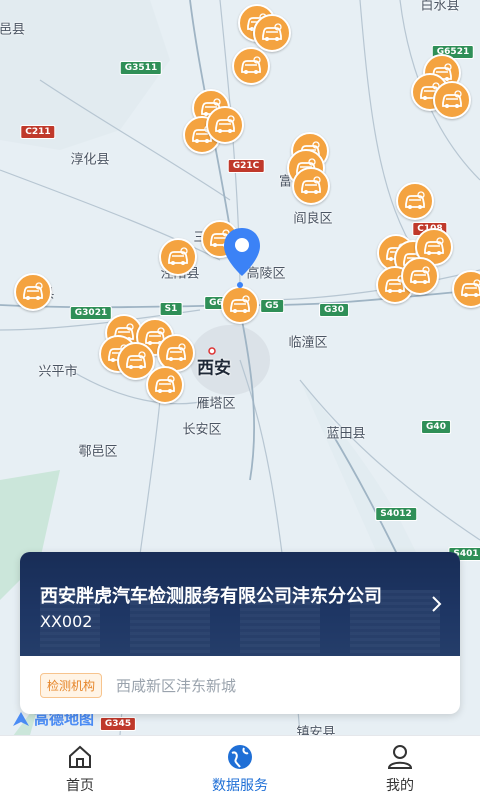 Image resolution: width=480 pixels, height=801 pixels. I want to click on station-code: XX002, so click(66, 621).